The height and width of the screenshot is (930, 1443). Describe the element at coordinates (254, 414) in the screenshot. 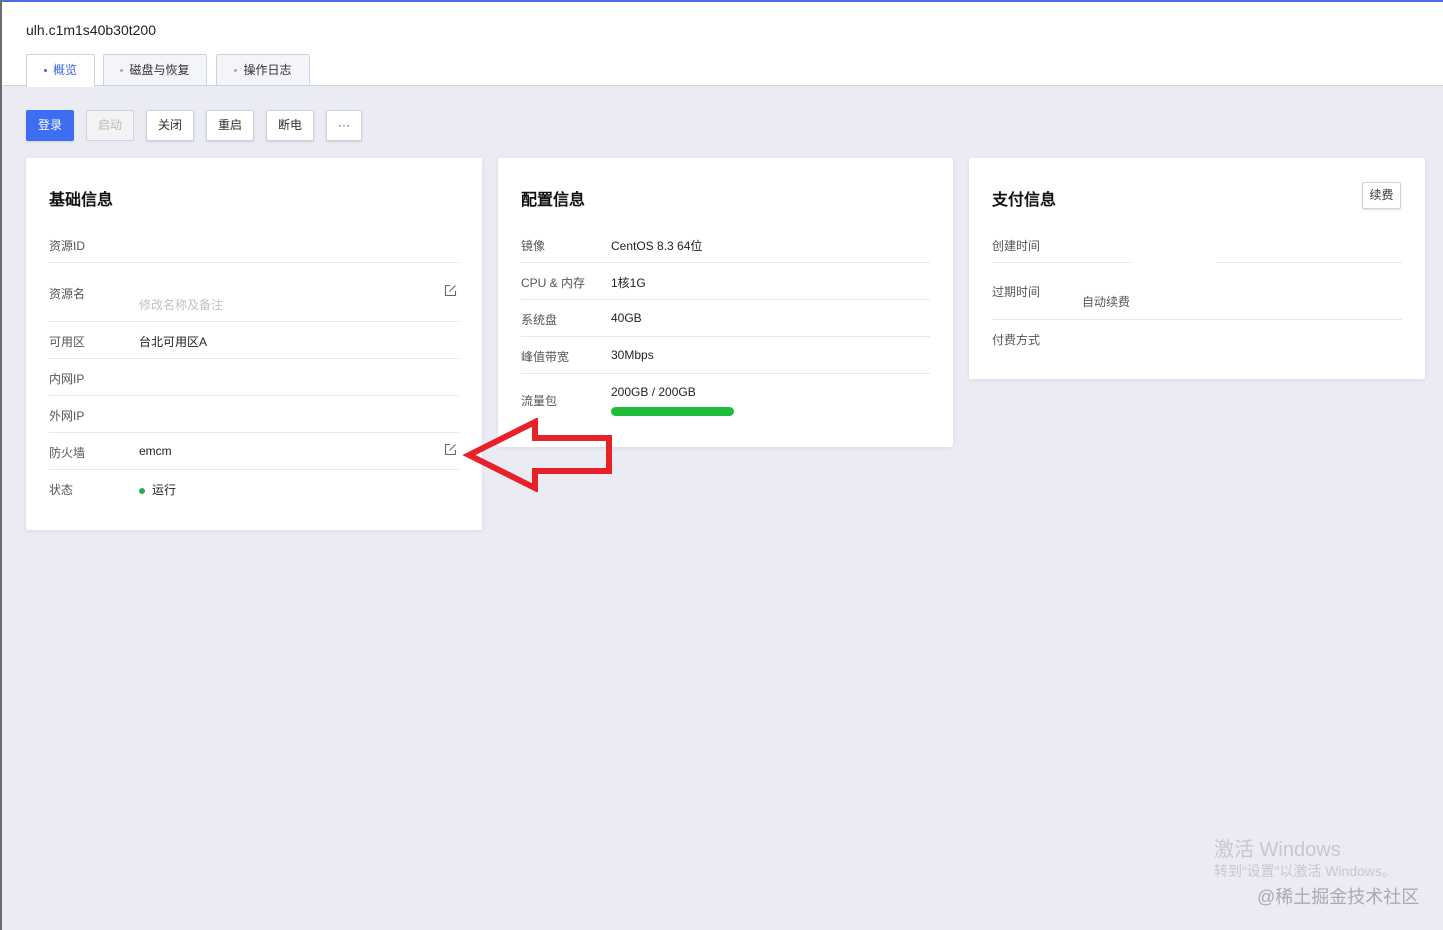

I see `public-ip-row: 外网IP` at that location.